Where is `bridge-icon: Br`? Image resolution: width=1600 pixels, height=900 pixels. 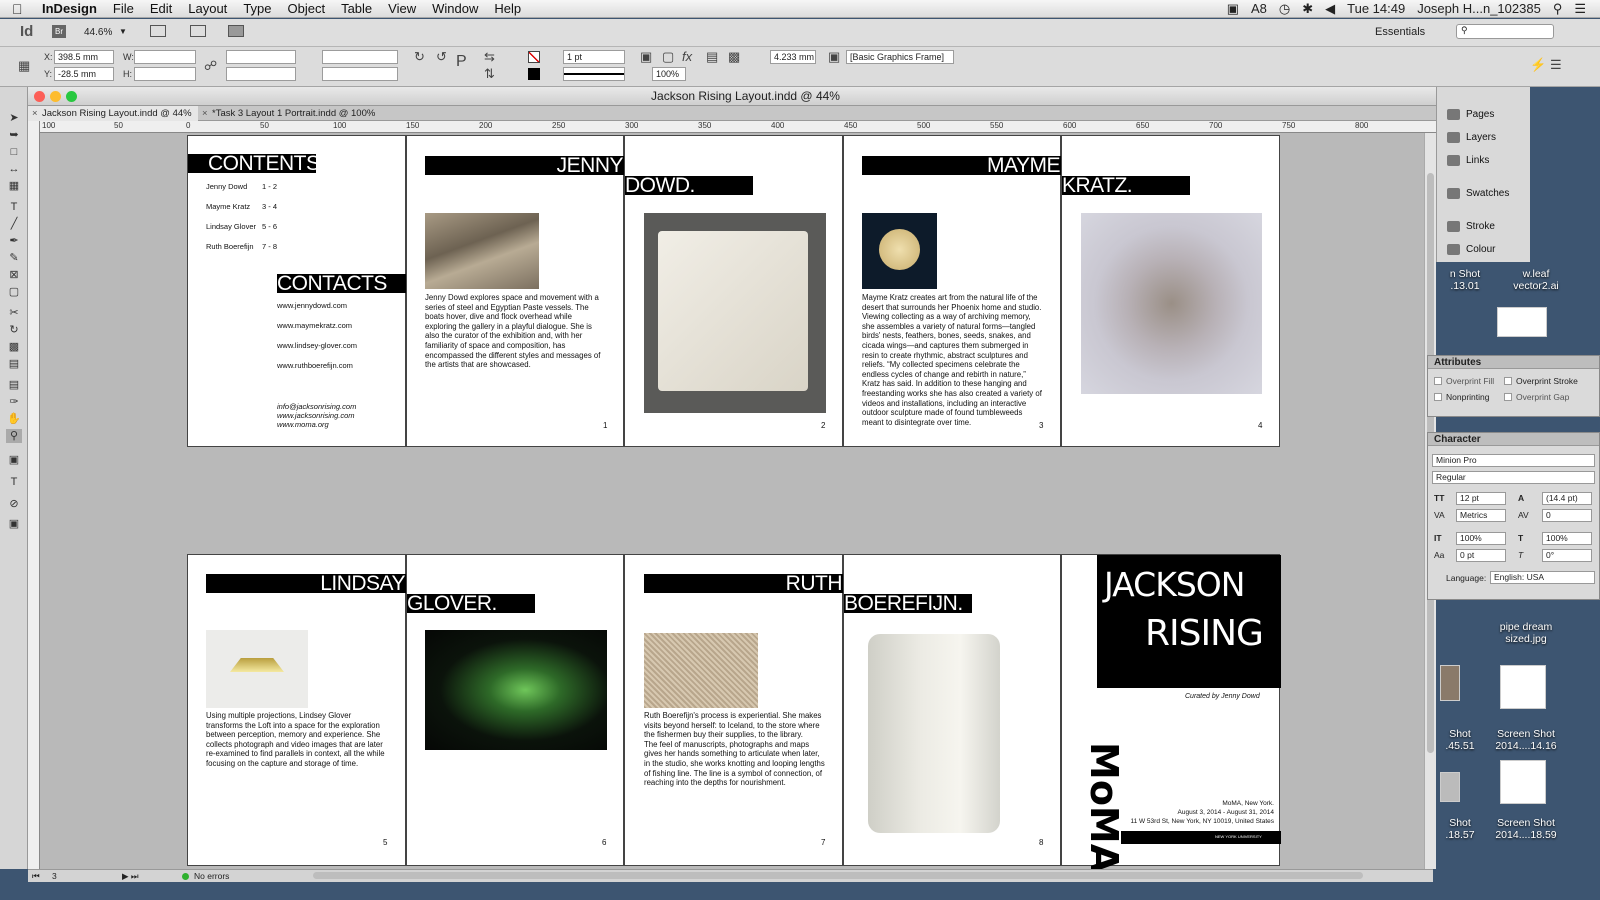
bridge-icon: Br is located at coordinates (59, 31).